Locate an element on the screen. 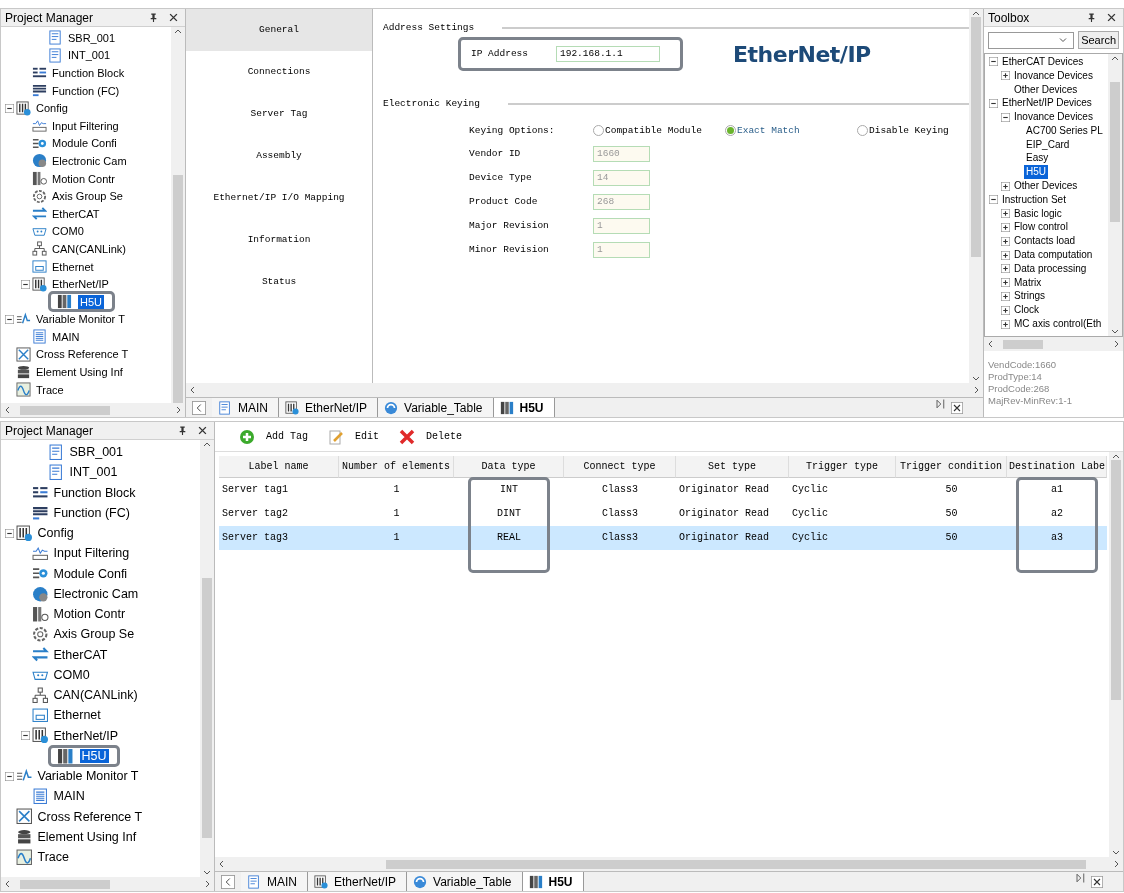  tree-item: Axis Group Se is located at coordinates (94, 634).